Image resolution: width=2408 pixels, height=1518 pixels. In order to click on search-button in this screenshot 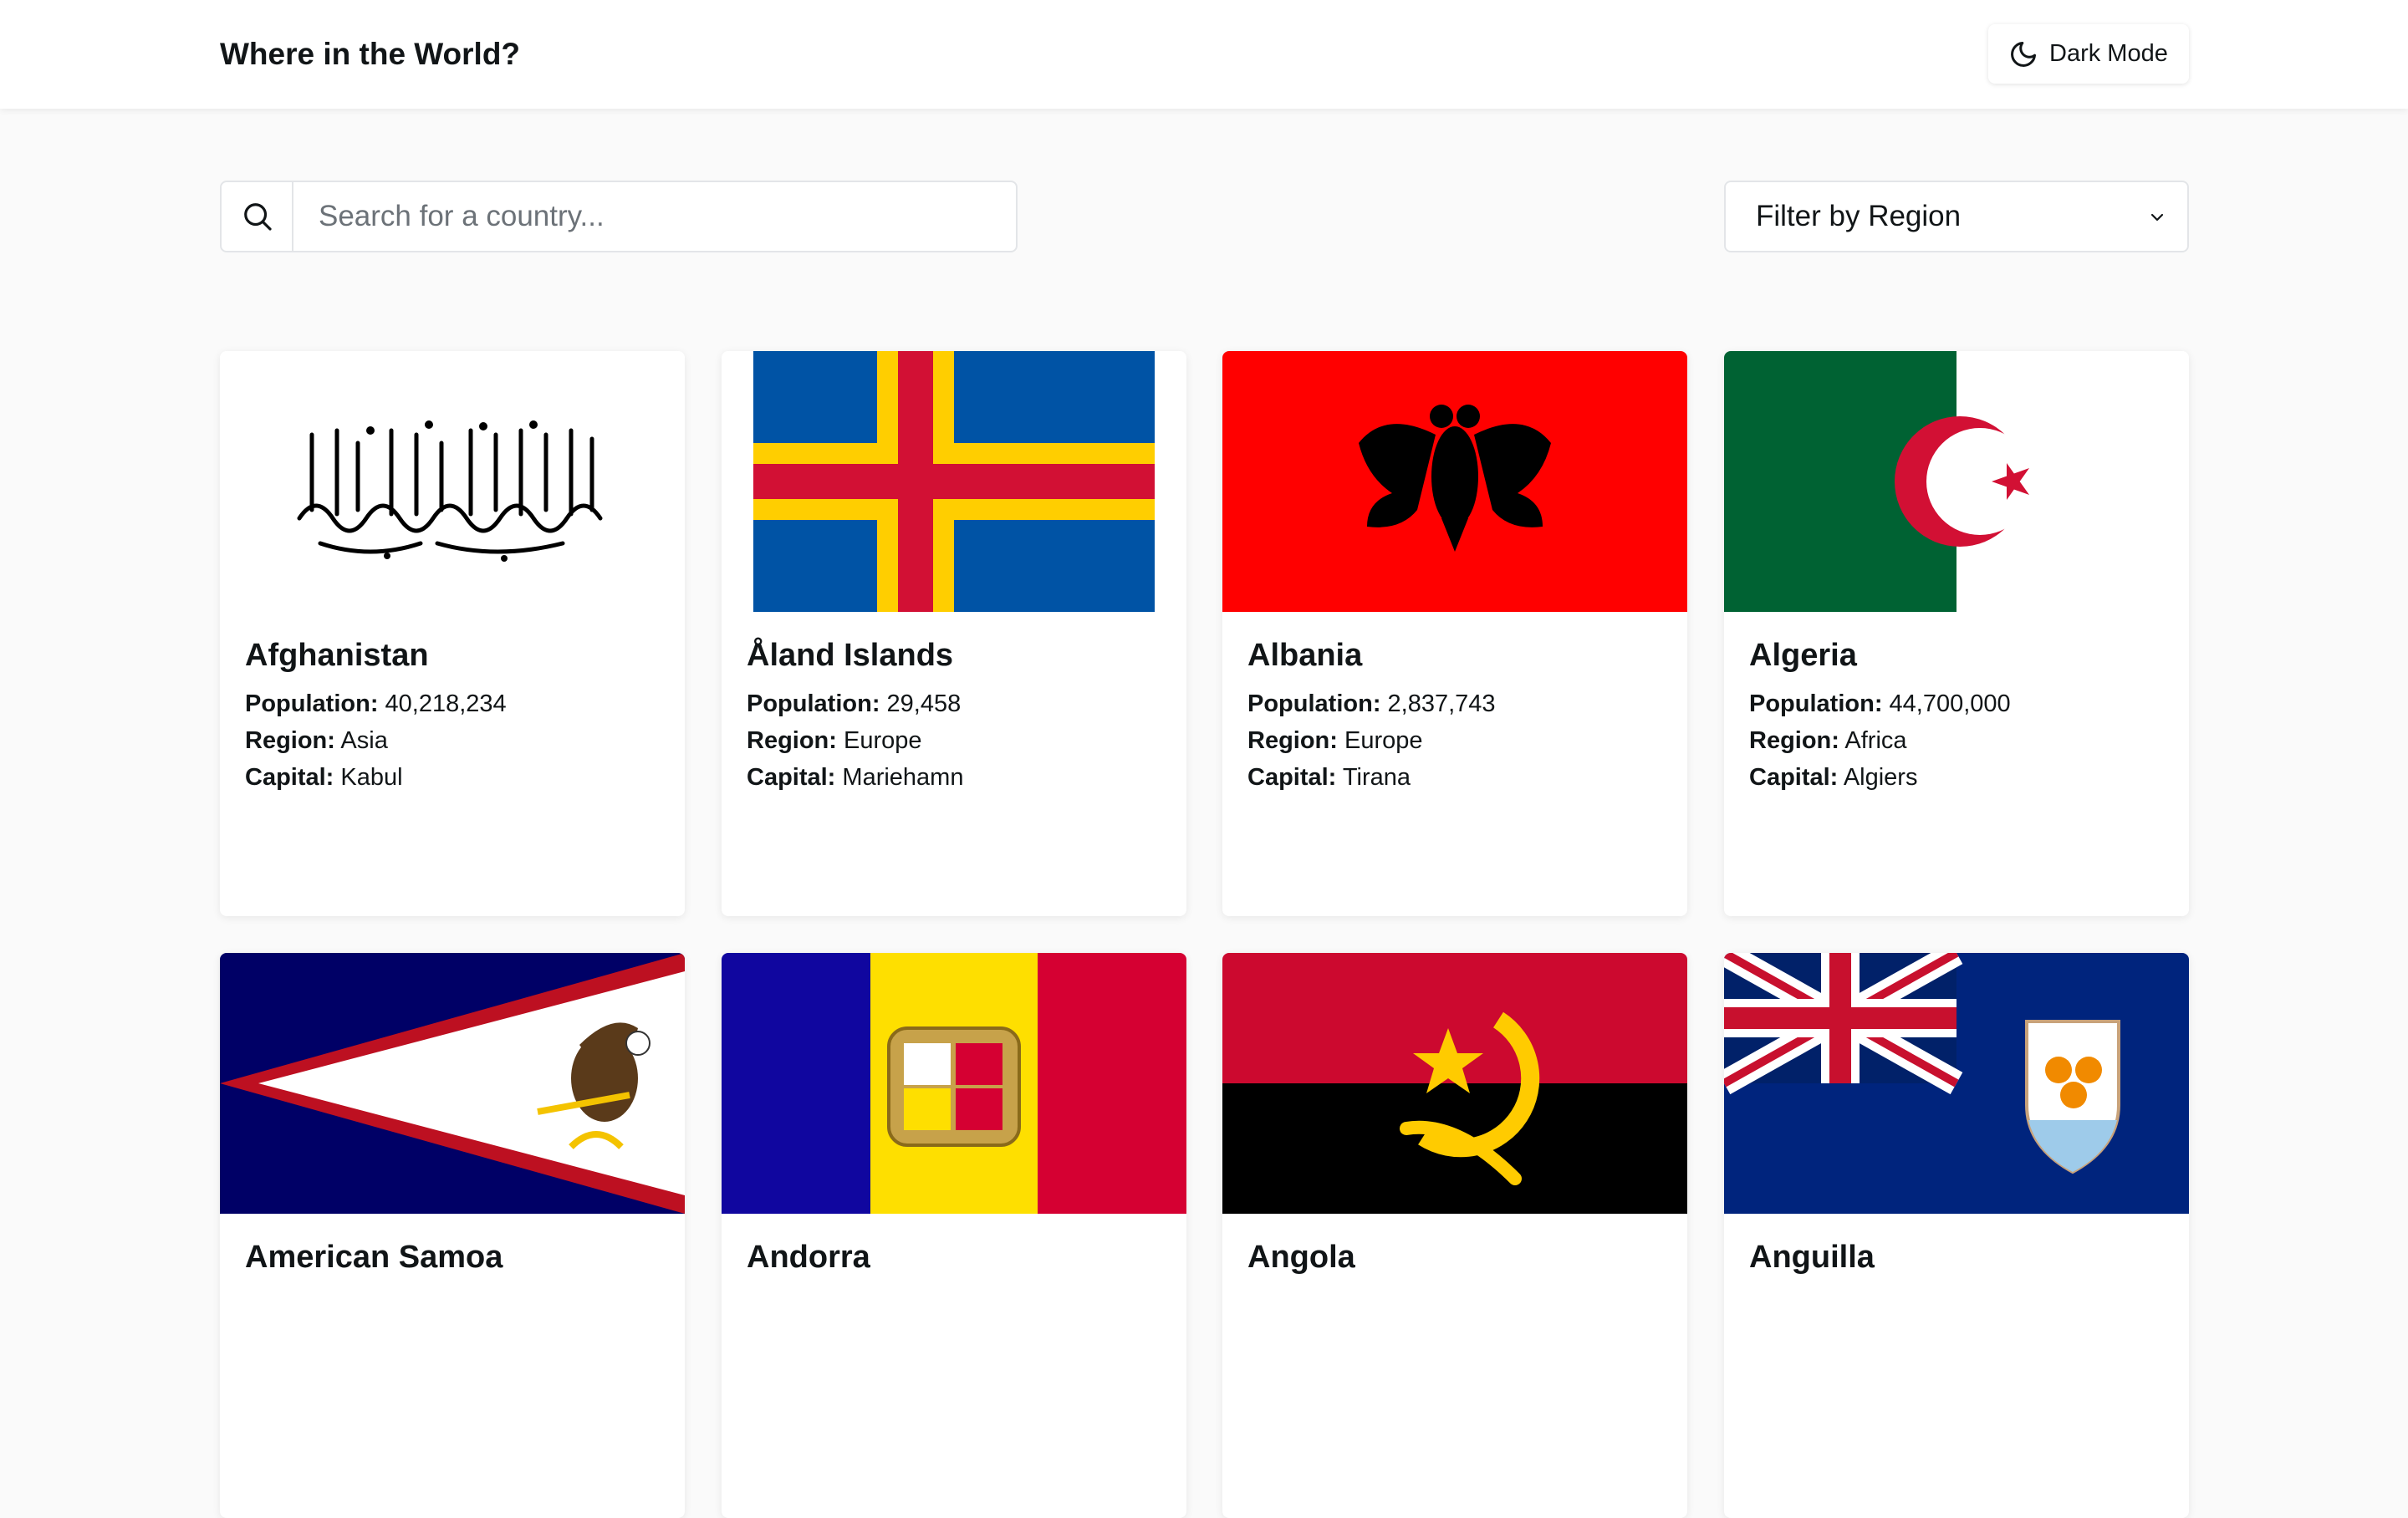, I will do `click(257, 216)`.